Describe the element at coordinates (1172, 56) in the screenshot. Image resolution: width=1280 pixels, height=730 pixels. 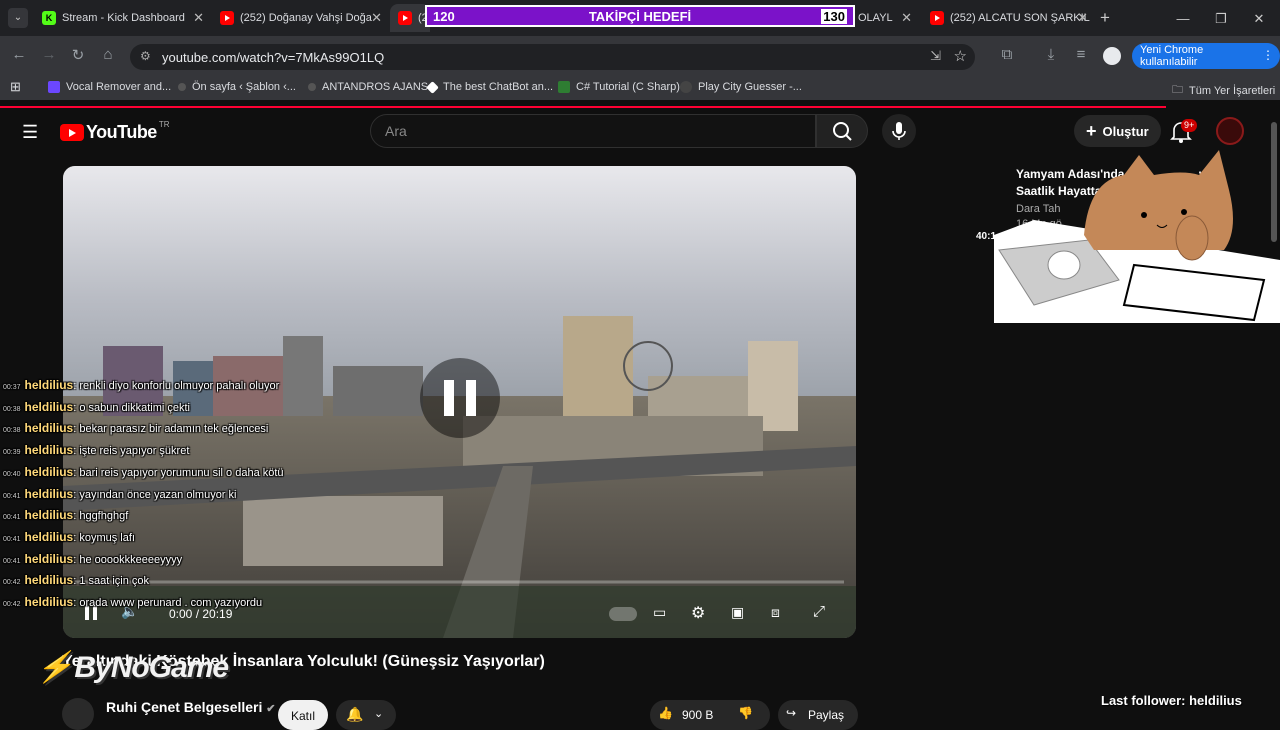
I see `update-label: Yeni Chrome kullanılabilir` at that location.